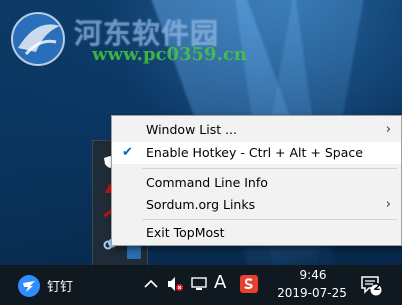 The height and width of the screenshot is (305, 402). I want to click on clock-time: 9:46, so click(313, 275).